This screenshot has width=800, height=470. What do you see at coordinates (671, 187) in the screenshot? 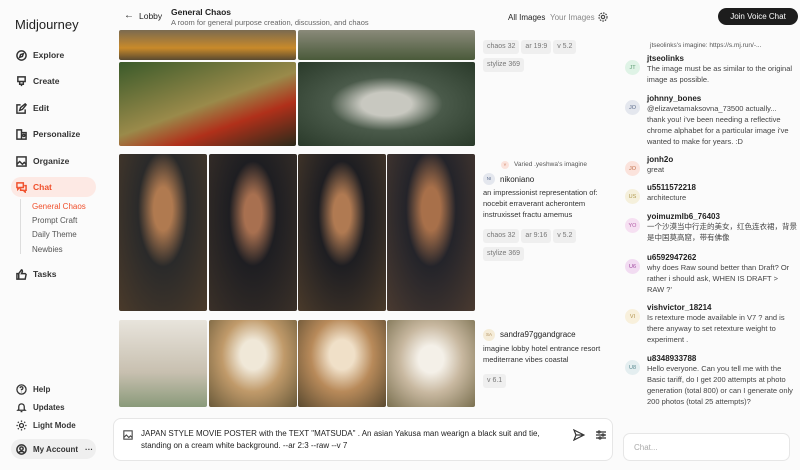
I see `username: u5511572218` at bounding box center [671, 187].